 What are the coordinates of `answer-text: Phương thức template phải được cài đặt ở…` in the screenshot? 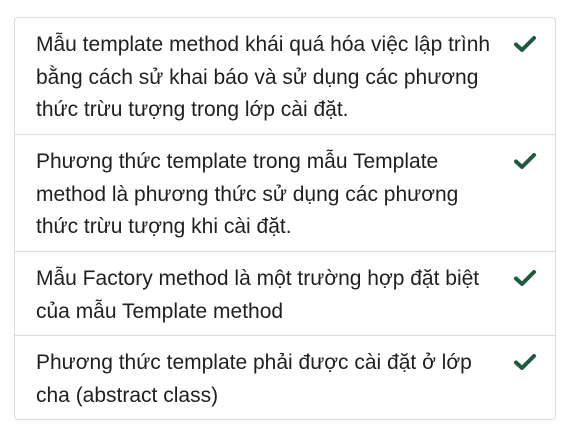 It's located at (254, 379).